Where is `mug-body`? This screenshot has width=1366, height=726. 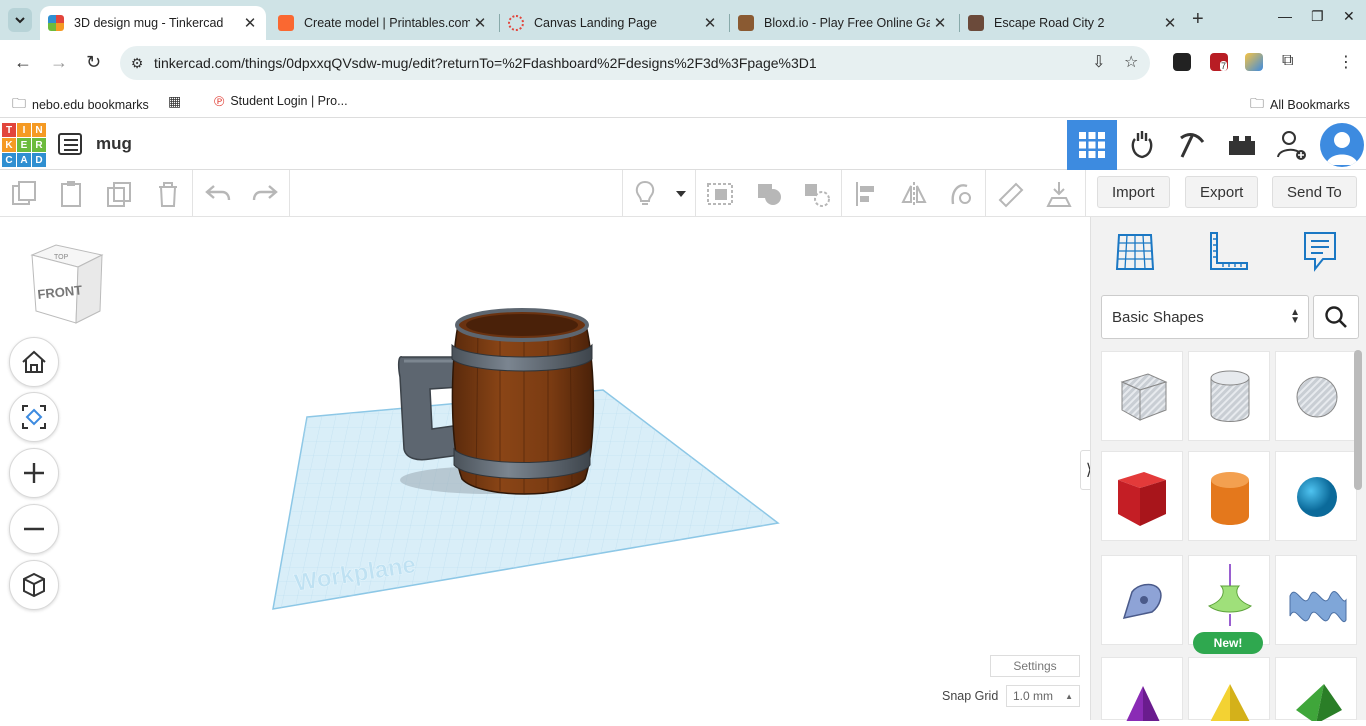 mug-body is located at coordinates (523, 401).